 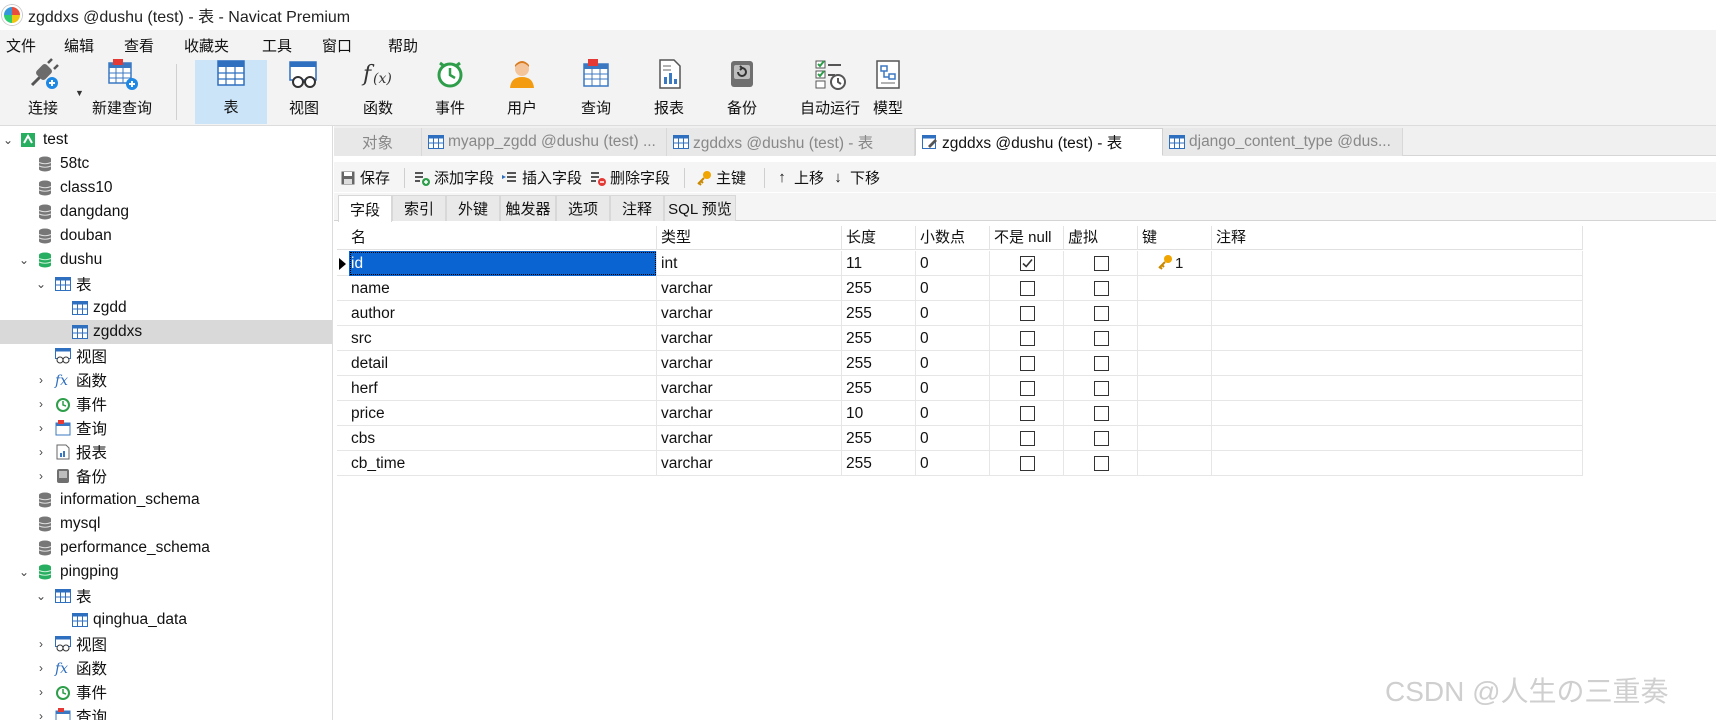 I want to click on tree-item-backups: › 备份, so click(x=166, y=476).